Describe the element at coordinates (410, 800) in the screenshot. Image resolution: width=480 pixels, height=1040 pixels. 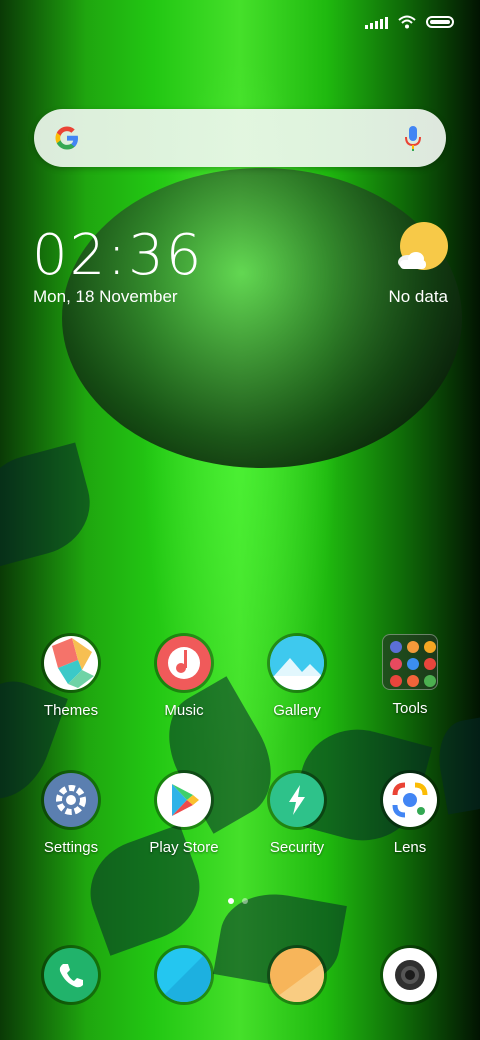
I see `lens-icon` at that location.